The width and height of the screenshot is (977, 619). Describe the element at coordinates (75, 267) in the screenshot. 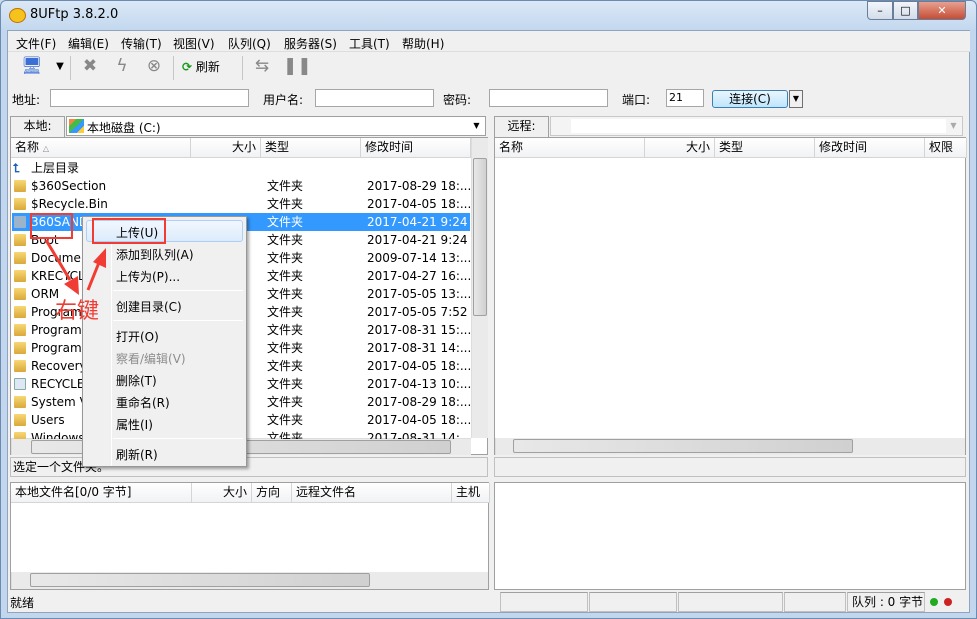

I see `annotation-arrows` at that location.